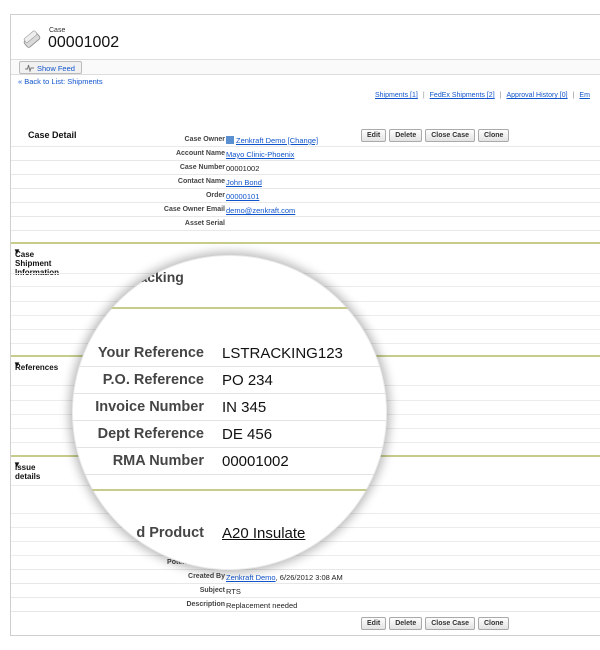  I want to click on related-link-approval-history: Approval History [0], so click(536, 95).